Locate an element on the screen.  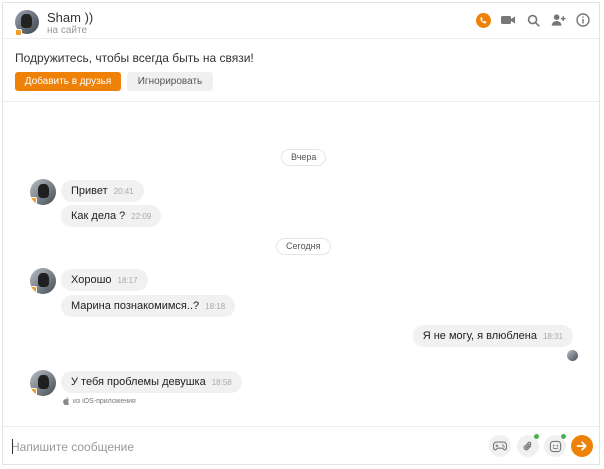
message-time: 20:41 is located at coordinates (123, 191).